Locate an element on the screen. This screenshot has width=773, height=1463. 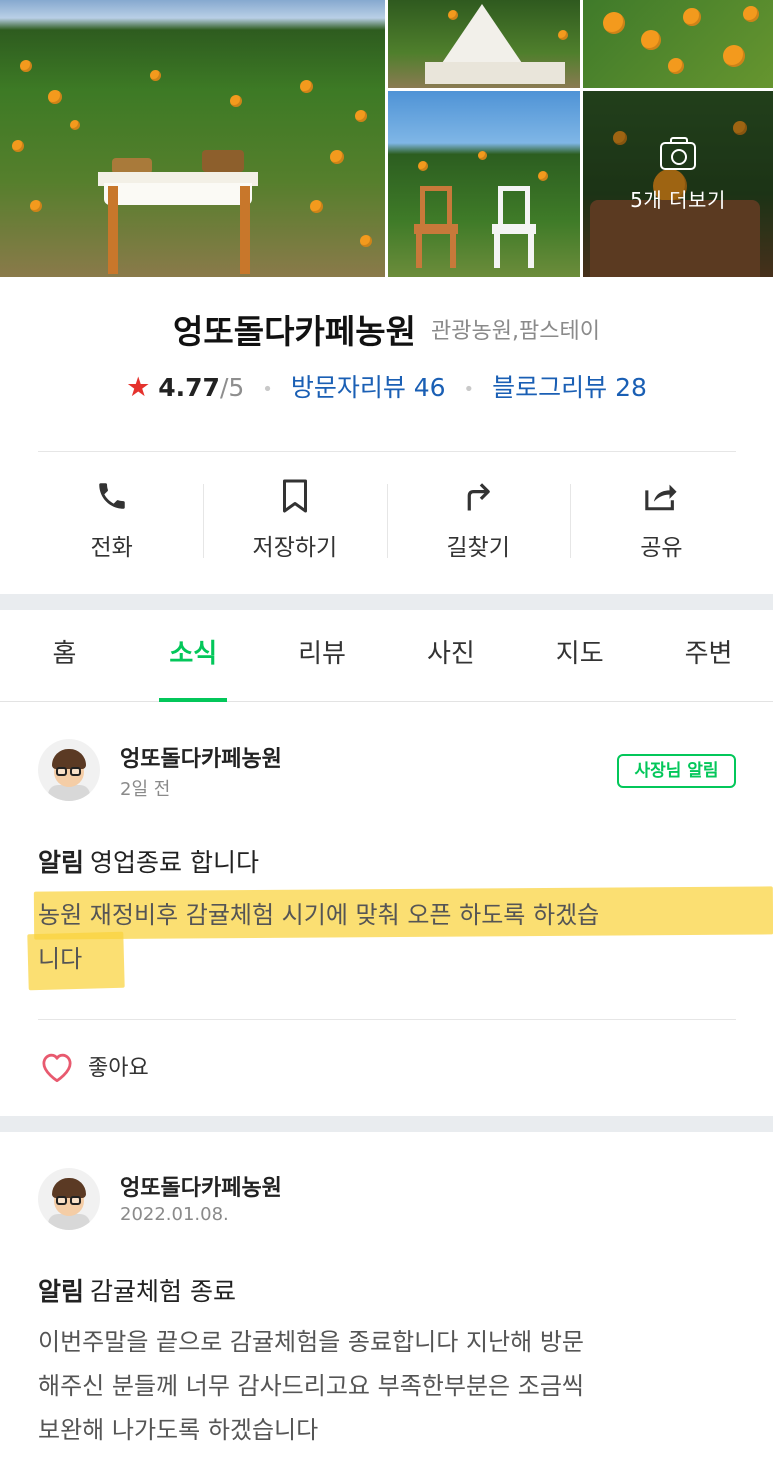
bookmark-icon is located at coordinates (295, 496).